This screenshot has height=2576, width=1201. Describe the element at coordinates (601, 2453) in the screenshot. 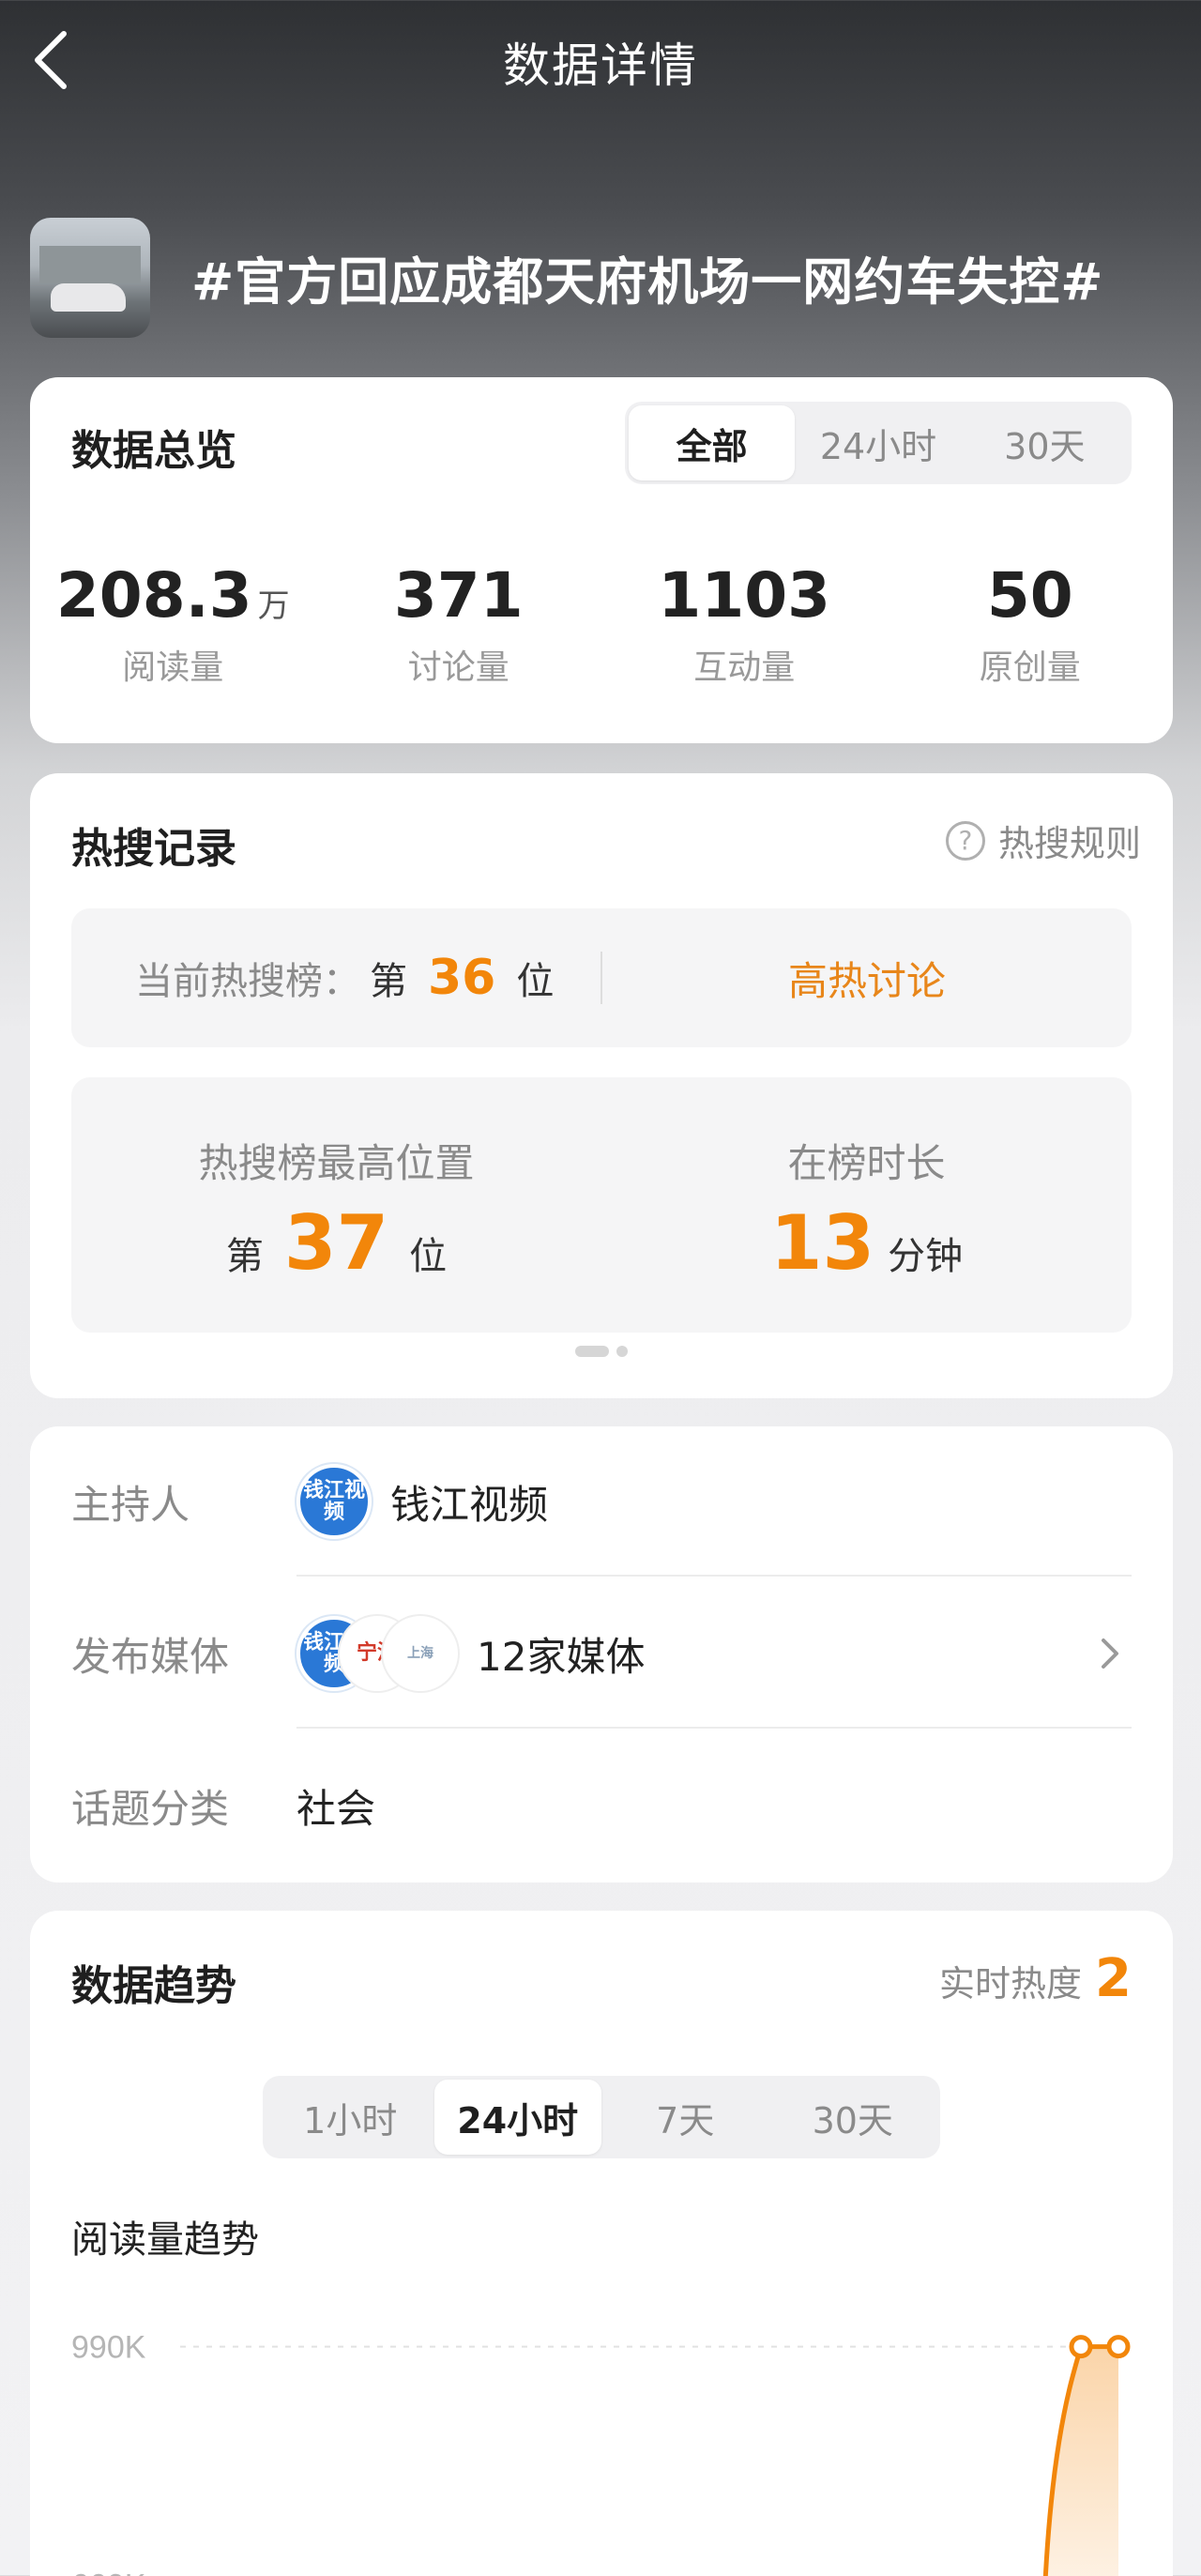

I see `reads-trend-chart: 990K 660K` at that location.